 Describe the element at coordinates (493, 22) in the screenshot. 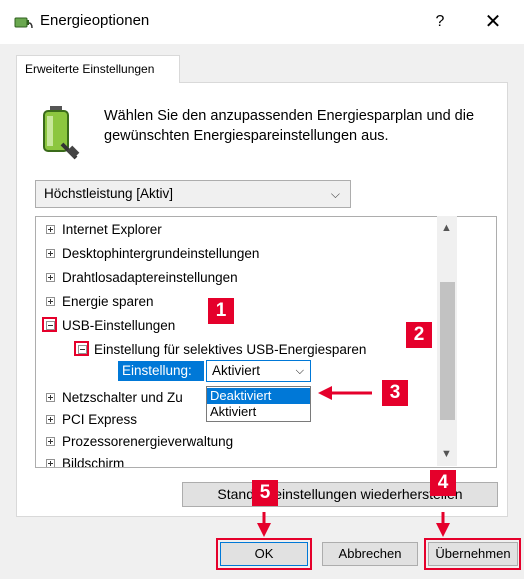

I see `close-button: ✕` at that location.